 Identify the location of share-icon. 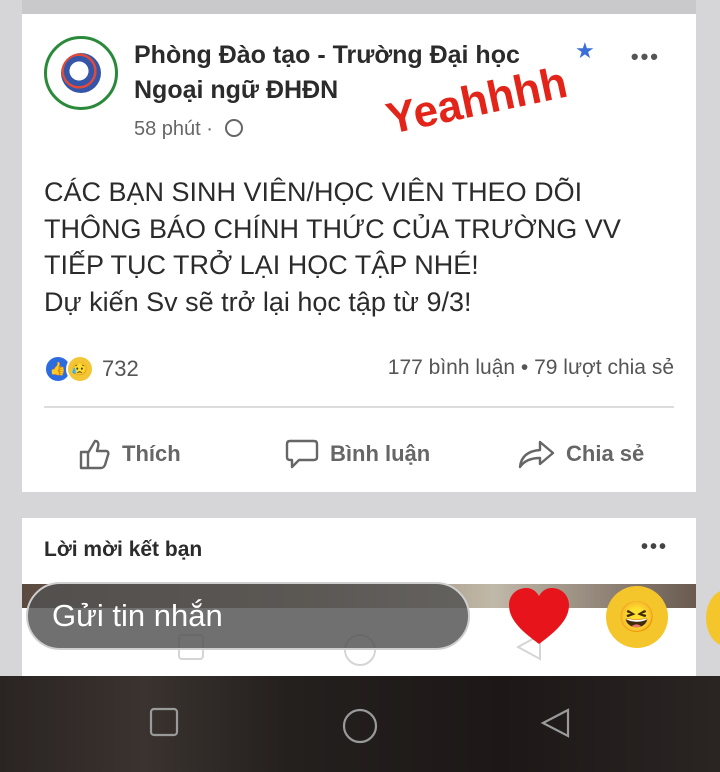
(536, 454).